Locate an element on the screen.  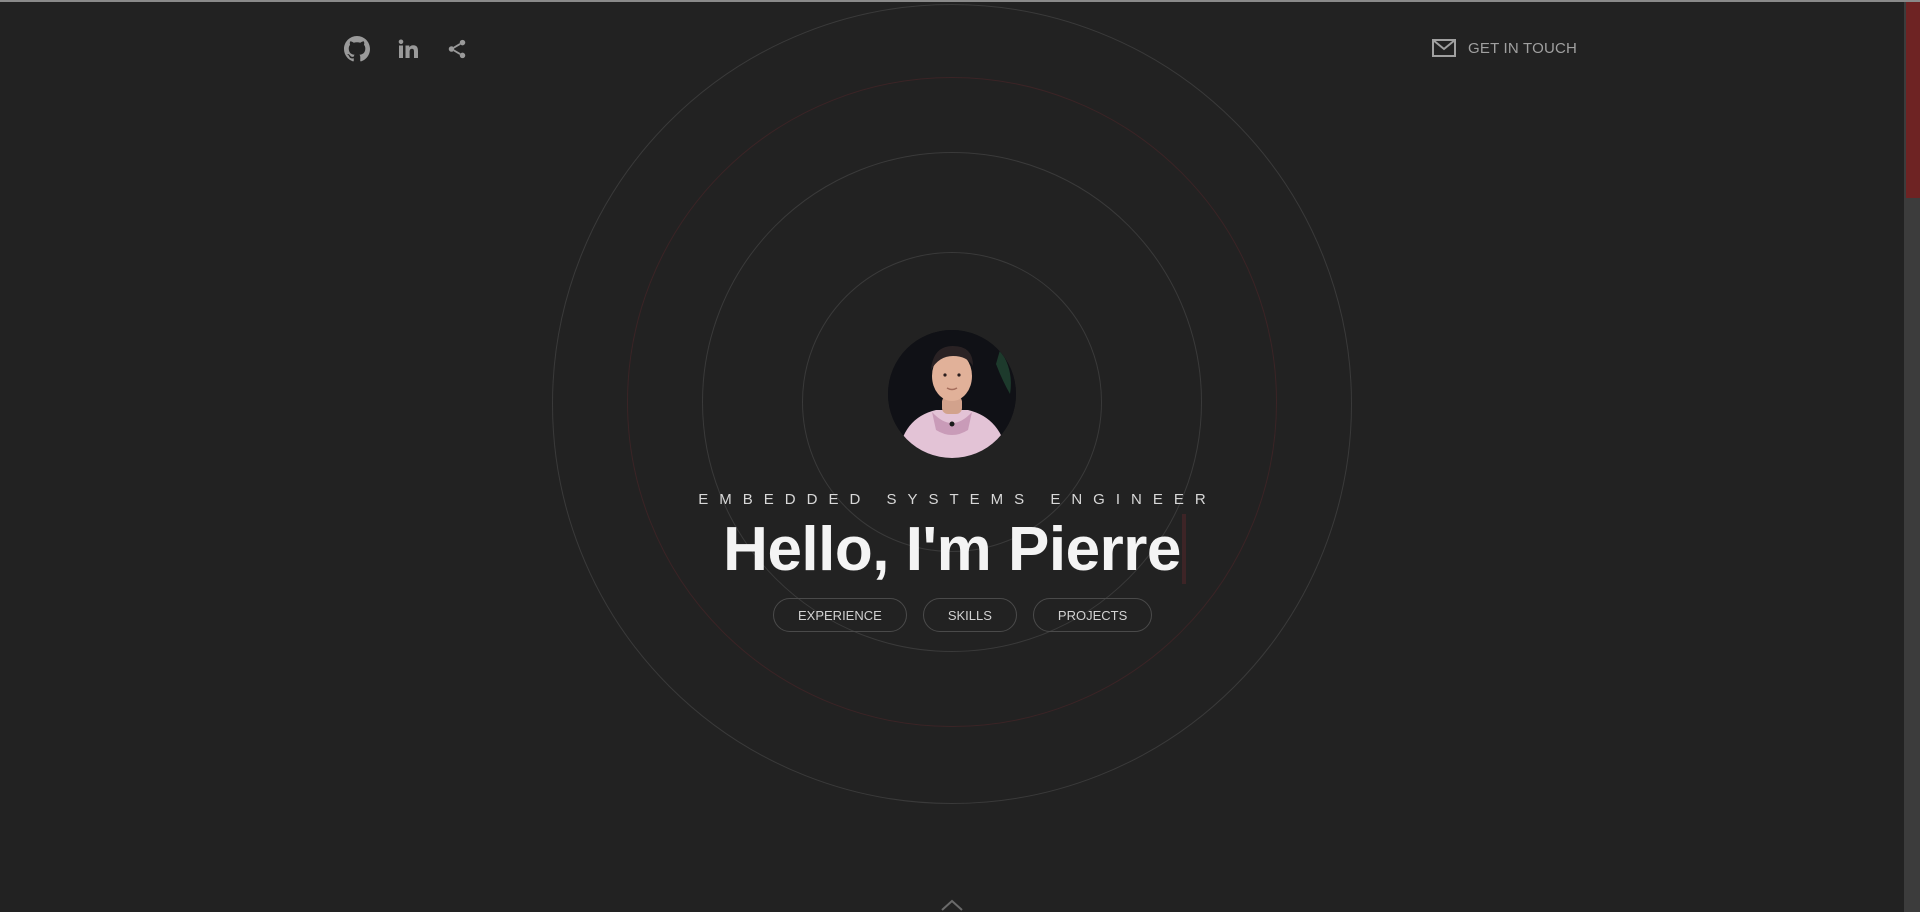
avatar-photo is located at coordinates (952, 394).